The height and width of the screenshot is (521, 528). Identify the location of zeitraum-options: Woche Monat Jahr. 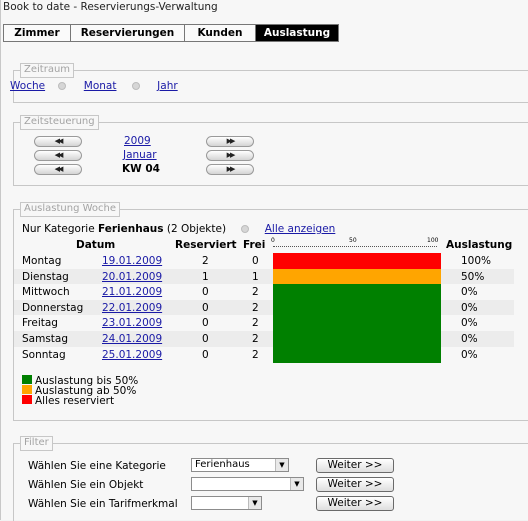
(94, 86).